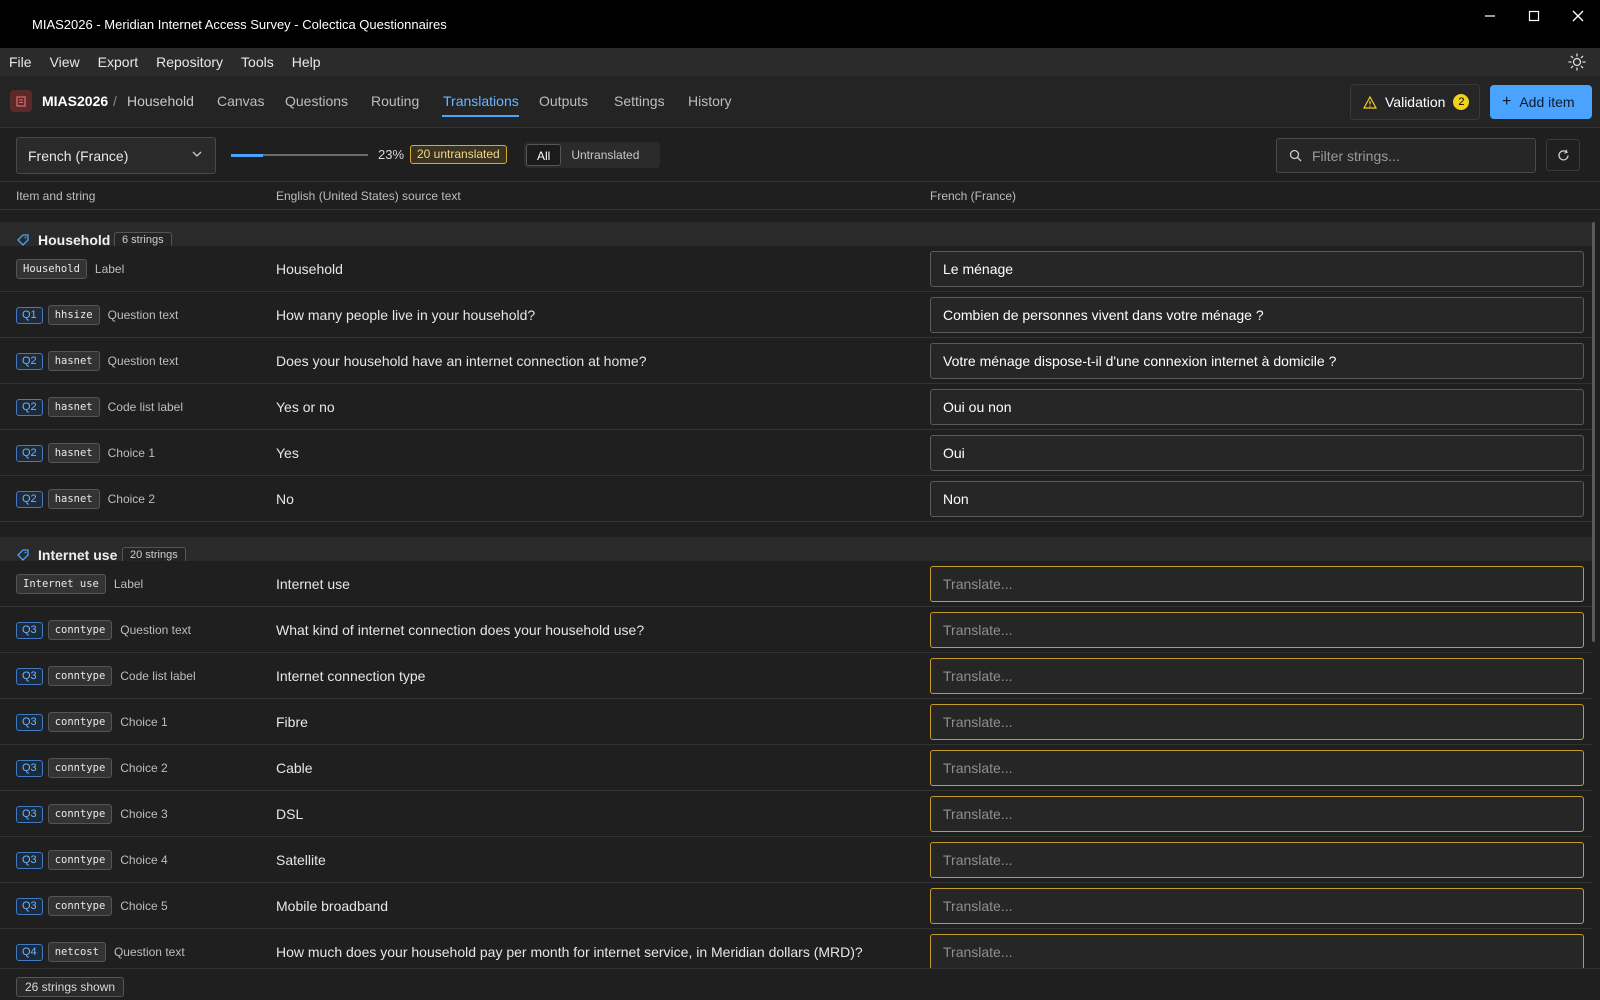 The height and width of the screenshot is (1000, 1600). What do you see at coordinates (406, 315) in the screenshot?
I see `source-text: How many people live in your household?` at bounding box center [406, 315].